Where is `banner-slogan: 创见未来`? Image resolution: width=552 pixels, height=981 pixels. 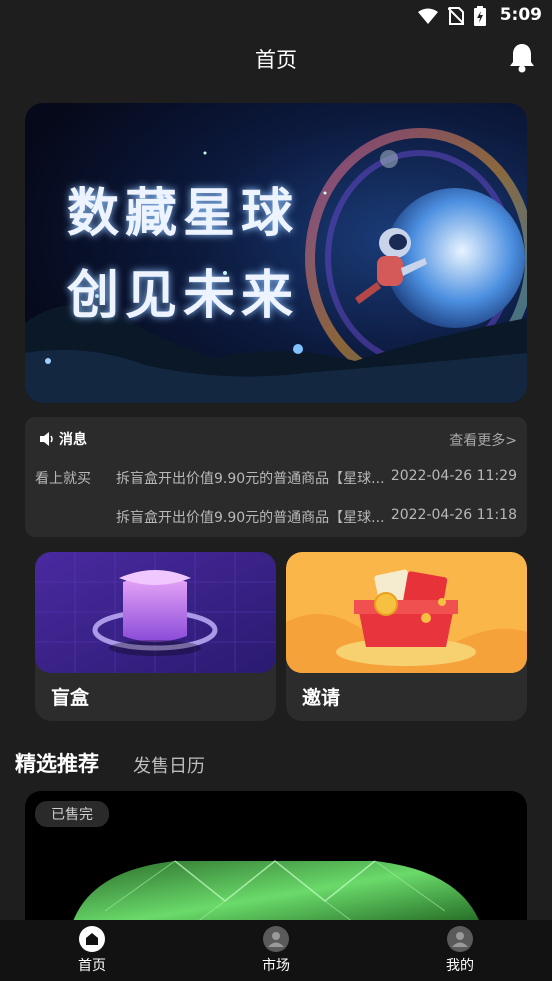 banner-slogan: 创见未来 is located at coordinates (183, 296).